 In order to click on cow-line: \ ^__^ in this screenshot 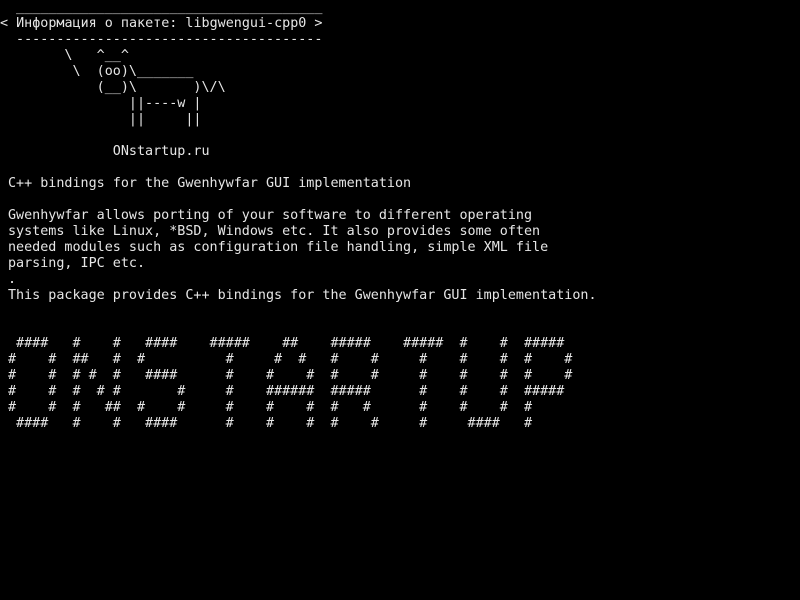, I will do `click(68, 55)`.